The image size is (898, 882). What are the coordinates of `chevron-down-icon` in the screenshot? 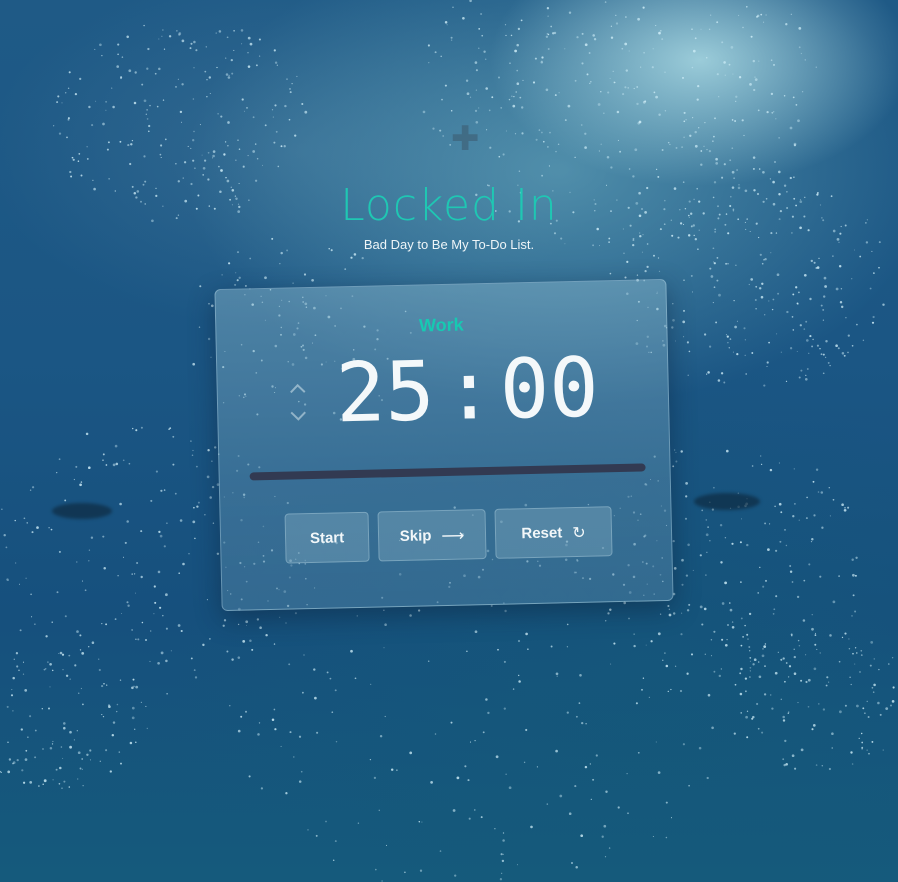 It's located at (298, 418).